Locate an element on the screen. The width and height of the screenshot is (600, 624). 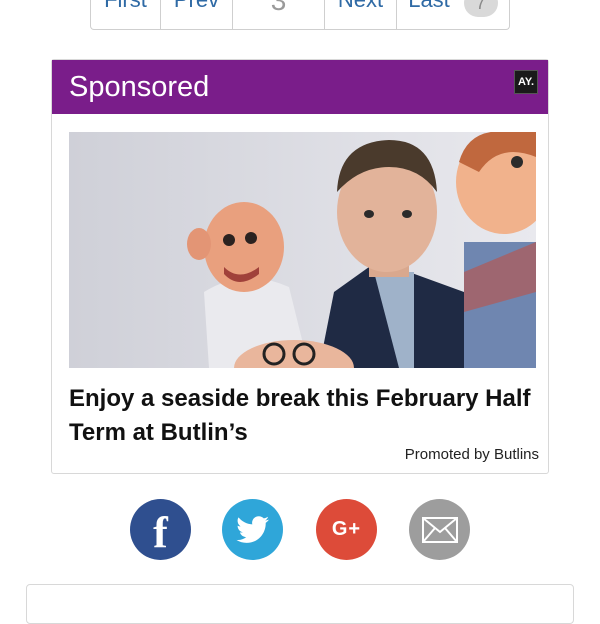
google-plus-icon: G+ is located at coordinates (346, 529).